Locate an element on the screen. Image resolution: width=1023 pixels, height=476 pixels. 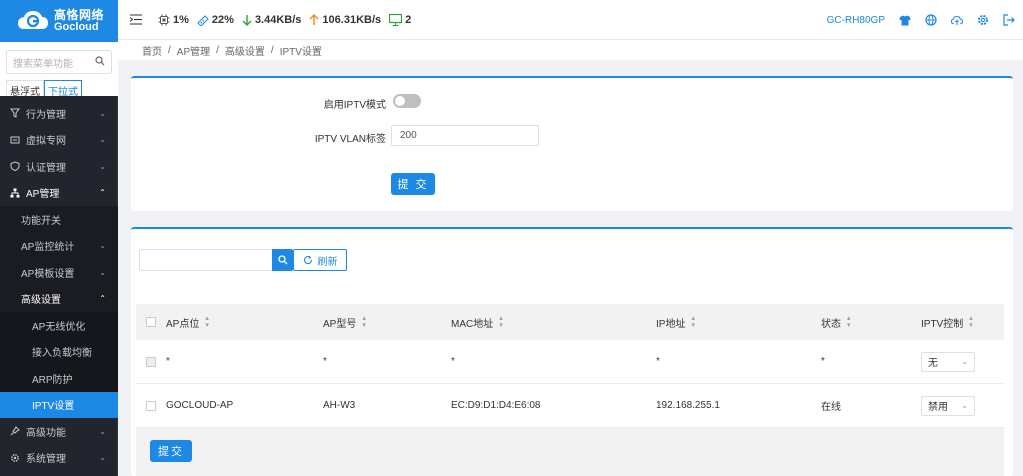
column-header: AP点位 ▴ ▾ is located at coordinates (244, 322).